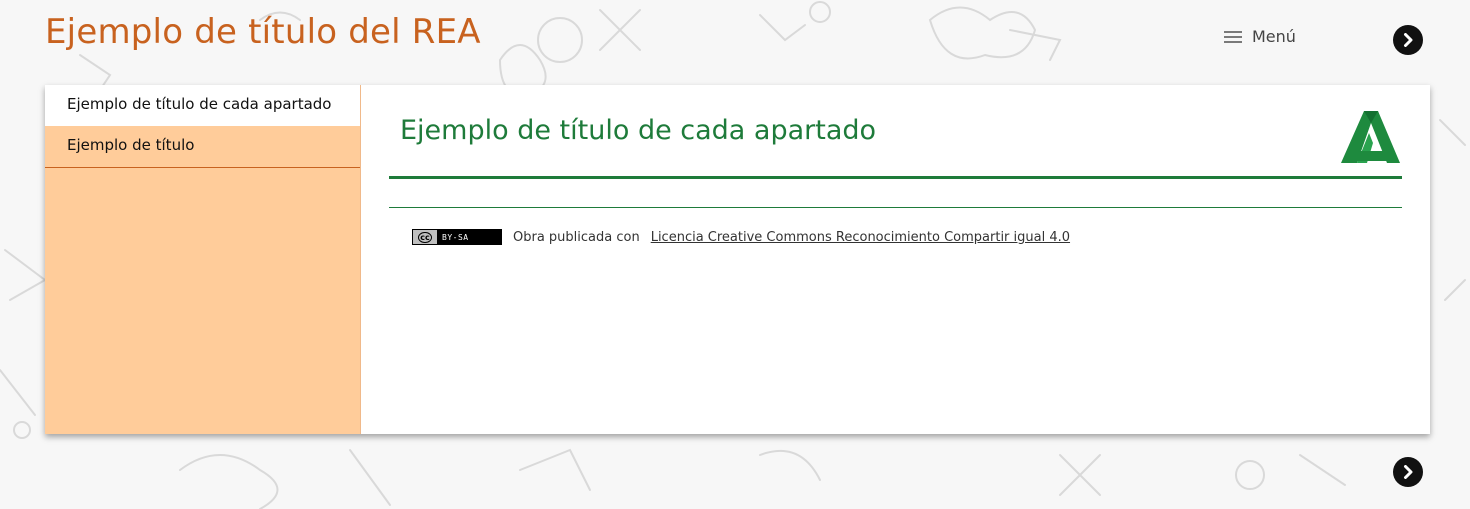 The image size is (1470, 509). Describe the element at coordinates (425, 237) in the screenshot. I see `cc-icon: cc` at that location.